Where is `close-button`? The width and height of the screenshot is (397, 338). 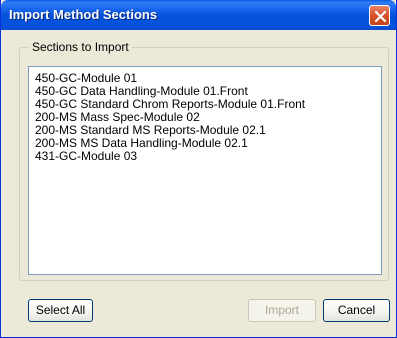 close-button is located at coordinates (379, 15).